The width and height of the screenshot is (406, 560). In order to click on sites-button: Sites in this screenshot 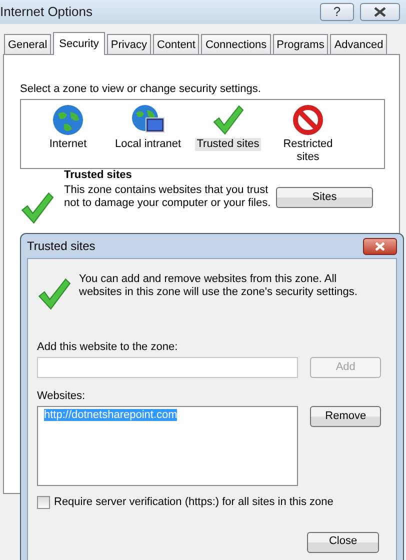, I will do `click(324, 197)`.